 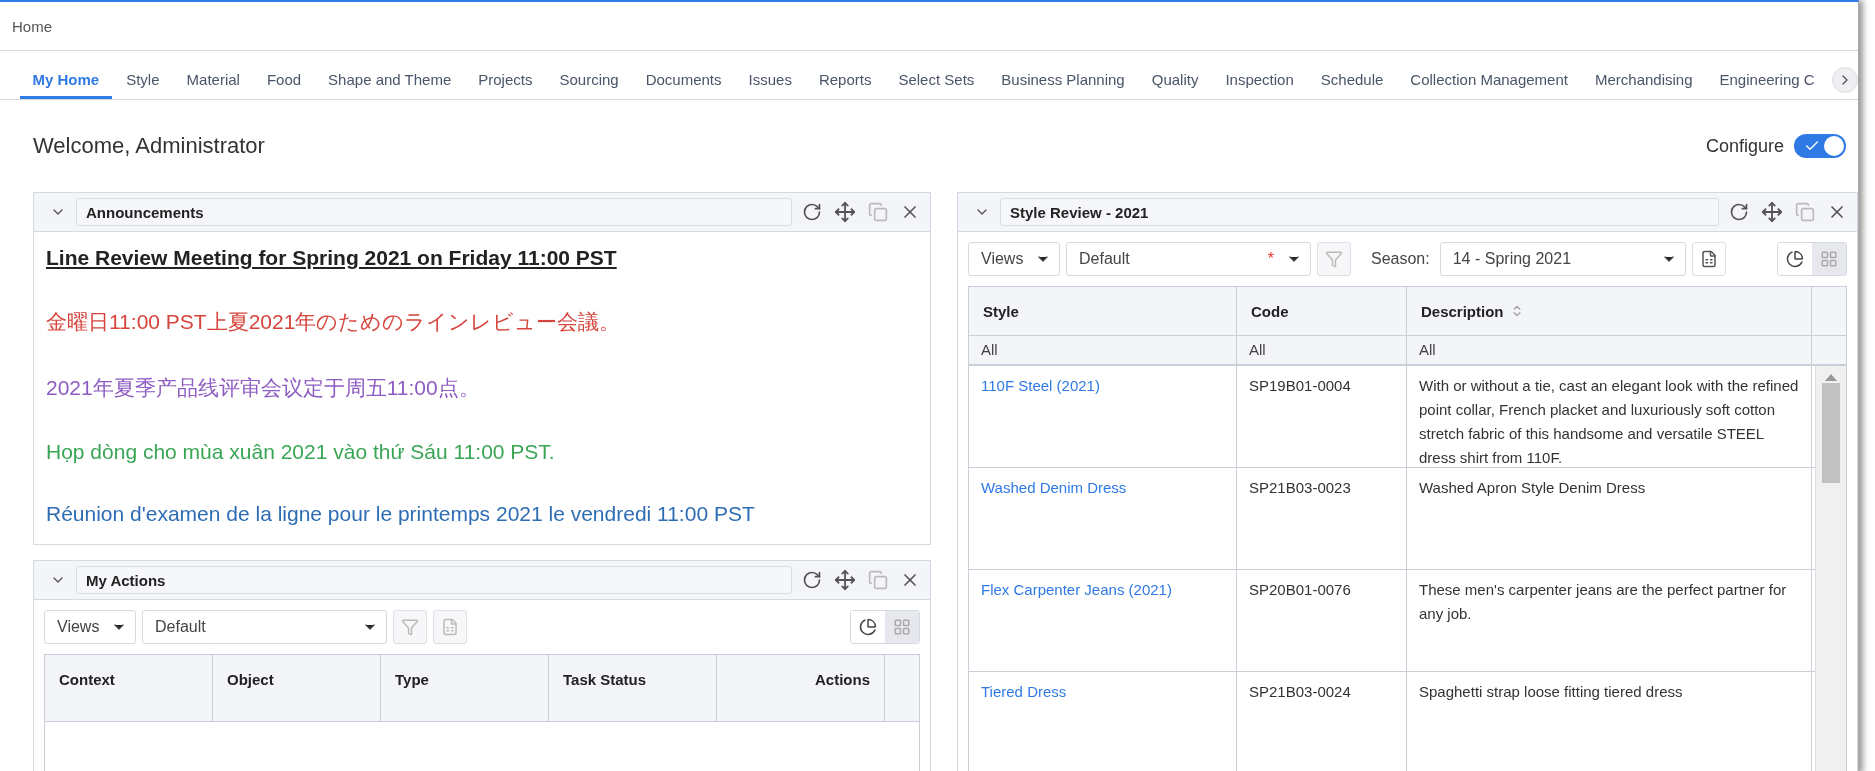 What do you see at coordinates (332, 258) in the screenshot?
I see `announcement-heading: Line Review Meeting for Spring 2021 on Friday 11:00 PST` at bounding box center [332, 258].